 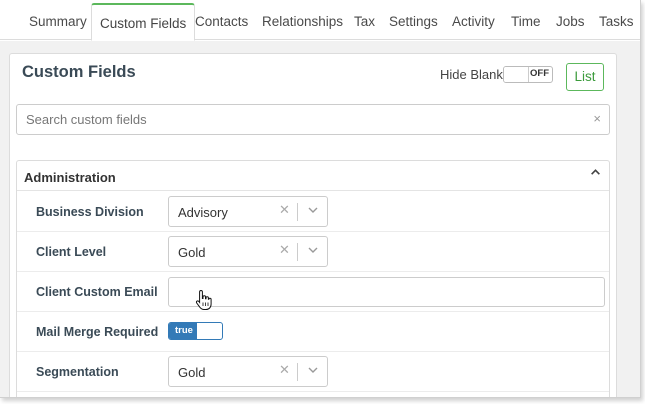 What do you see at coordinates (70, 177) in the screenshot?
I see `section-title: Administration` at bounding box center [70, 177].